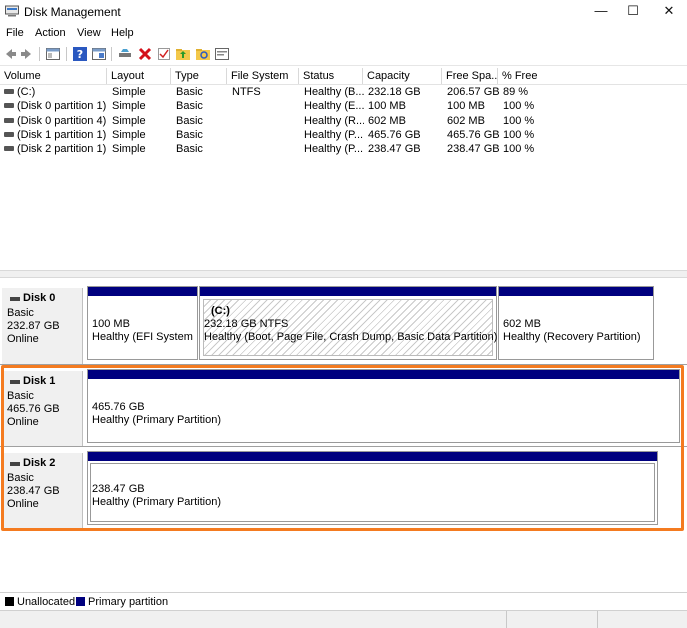 The width and height of the screenshot is (687, 628). What do you see at coordinates (220, 311) in the screenshot?
I see `partition-label: (C:)` at bounding box center [220, 311].